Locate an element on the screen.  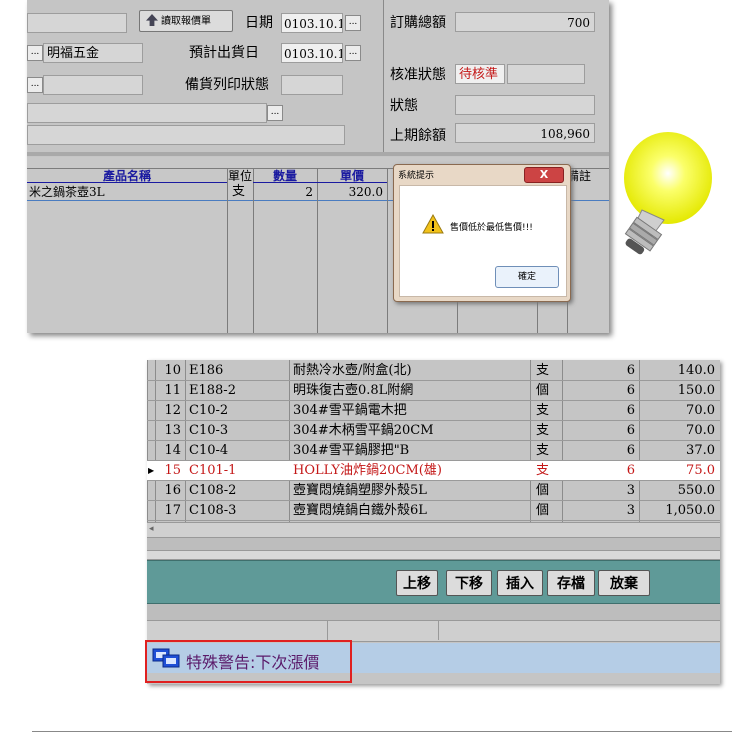
retrieve-quote-label: 讀取報價單 is located at coordinates (186, 21).